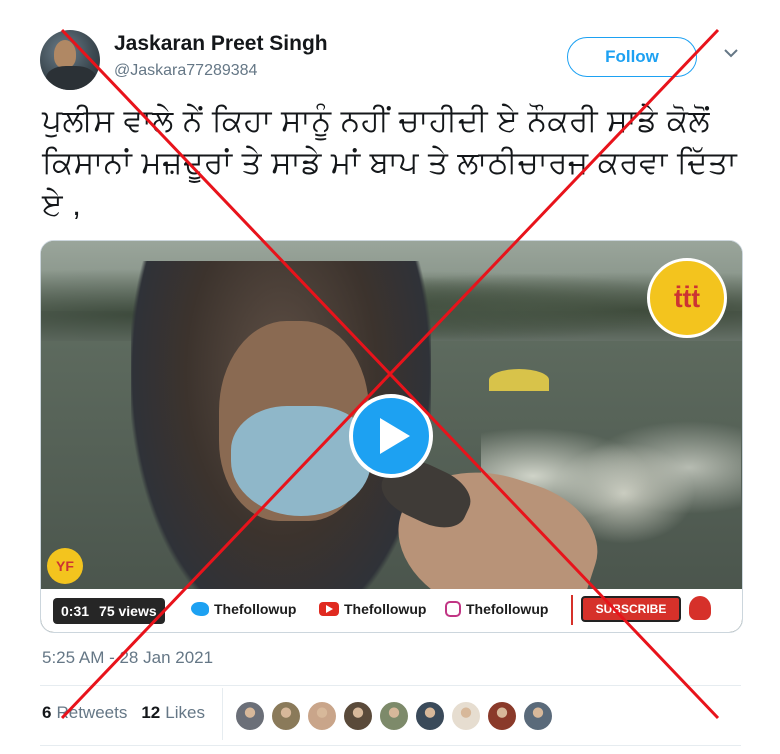 This screenshot has width=780, height=754. Describe the element at coordinates (632, 57) in the screenshot. I see `follow-button: Follow` at that location.